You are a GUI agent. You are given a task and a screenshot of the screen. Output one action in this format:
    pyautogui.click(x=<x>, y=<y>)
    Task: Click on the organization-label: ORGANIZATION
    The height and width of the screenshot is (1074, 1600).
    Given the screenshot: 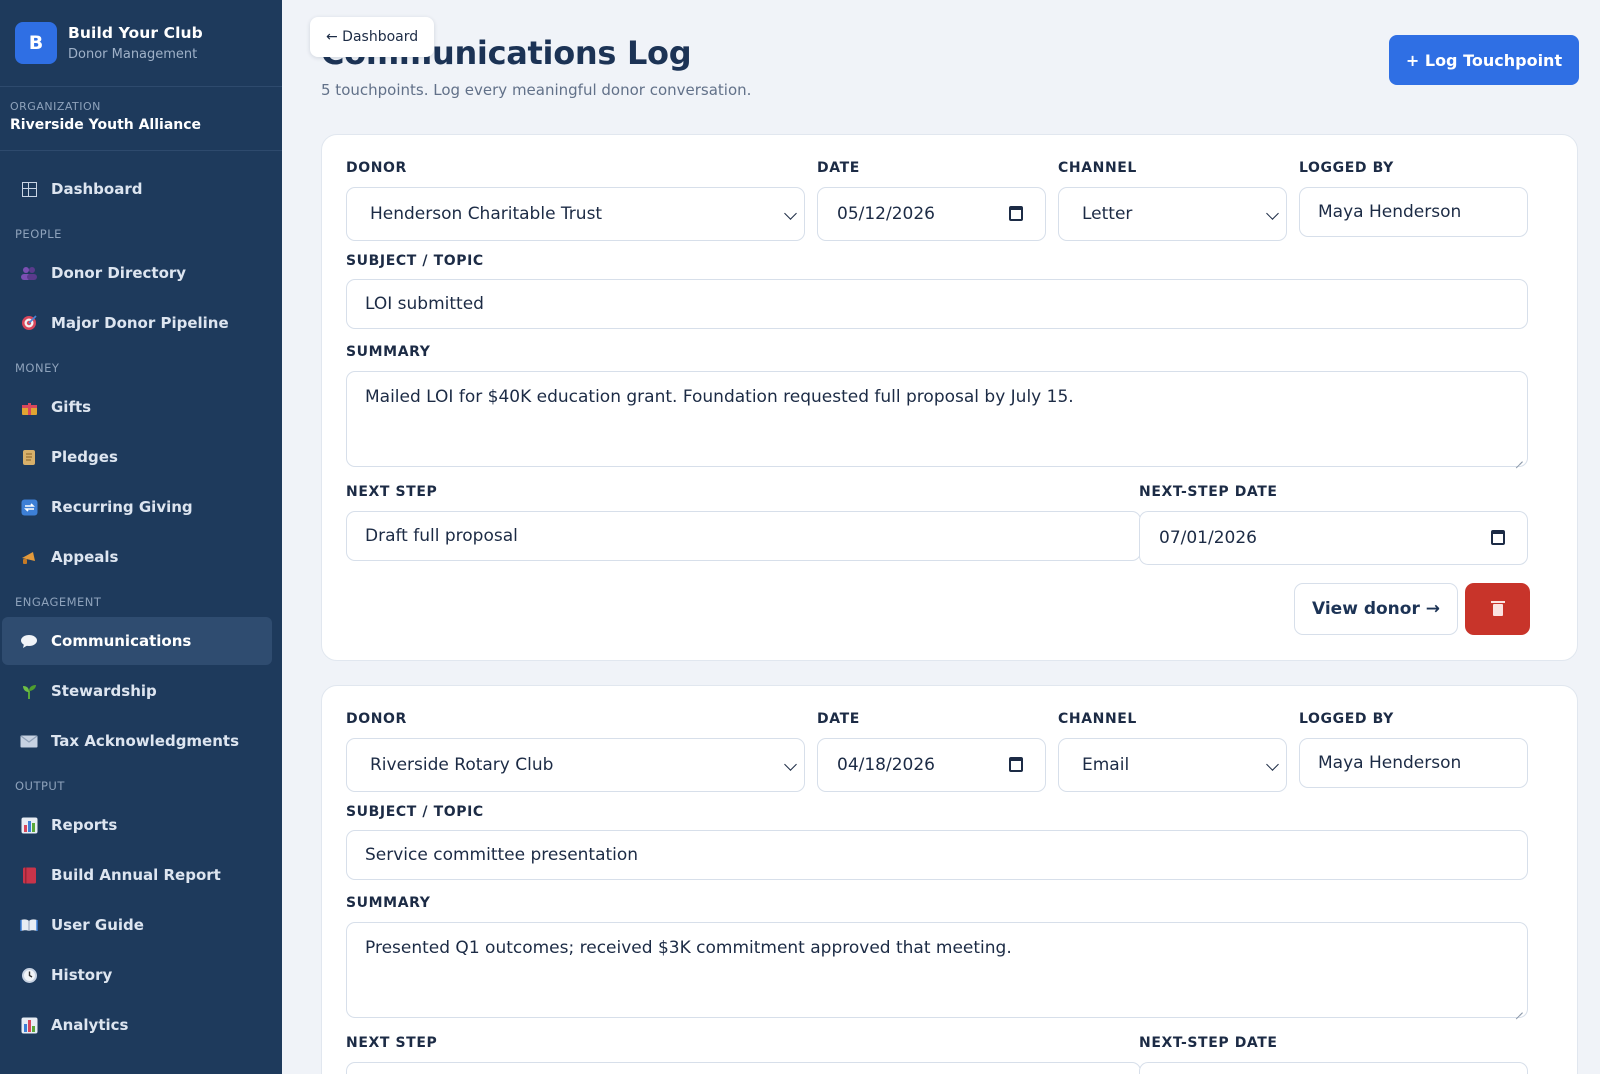 What is the action you would take?
    pyautogui.click(x=55, y=106)
    